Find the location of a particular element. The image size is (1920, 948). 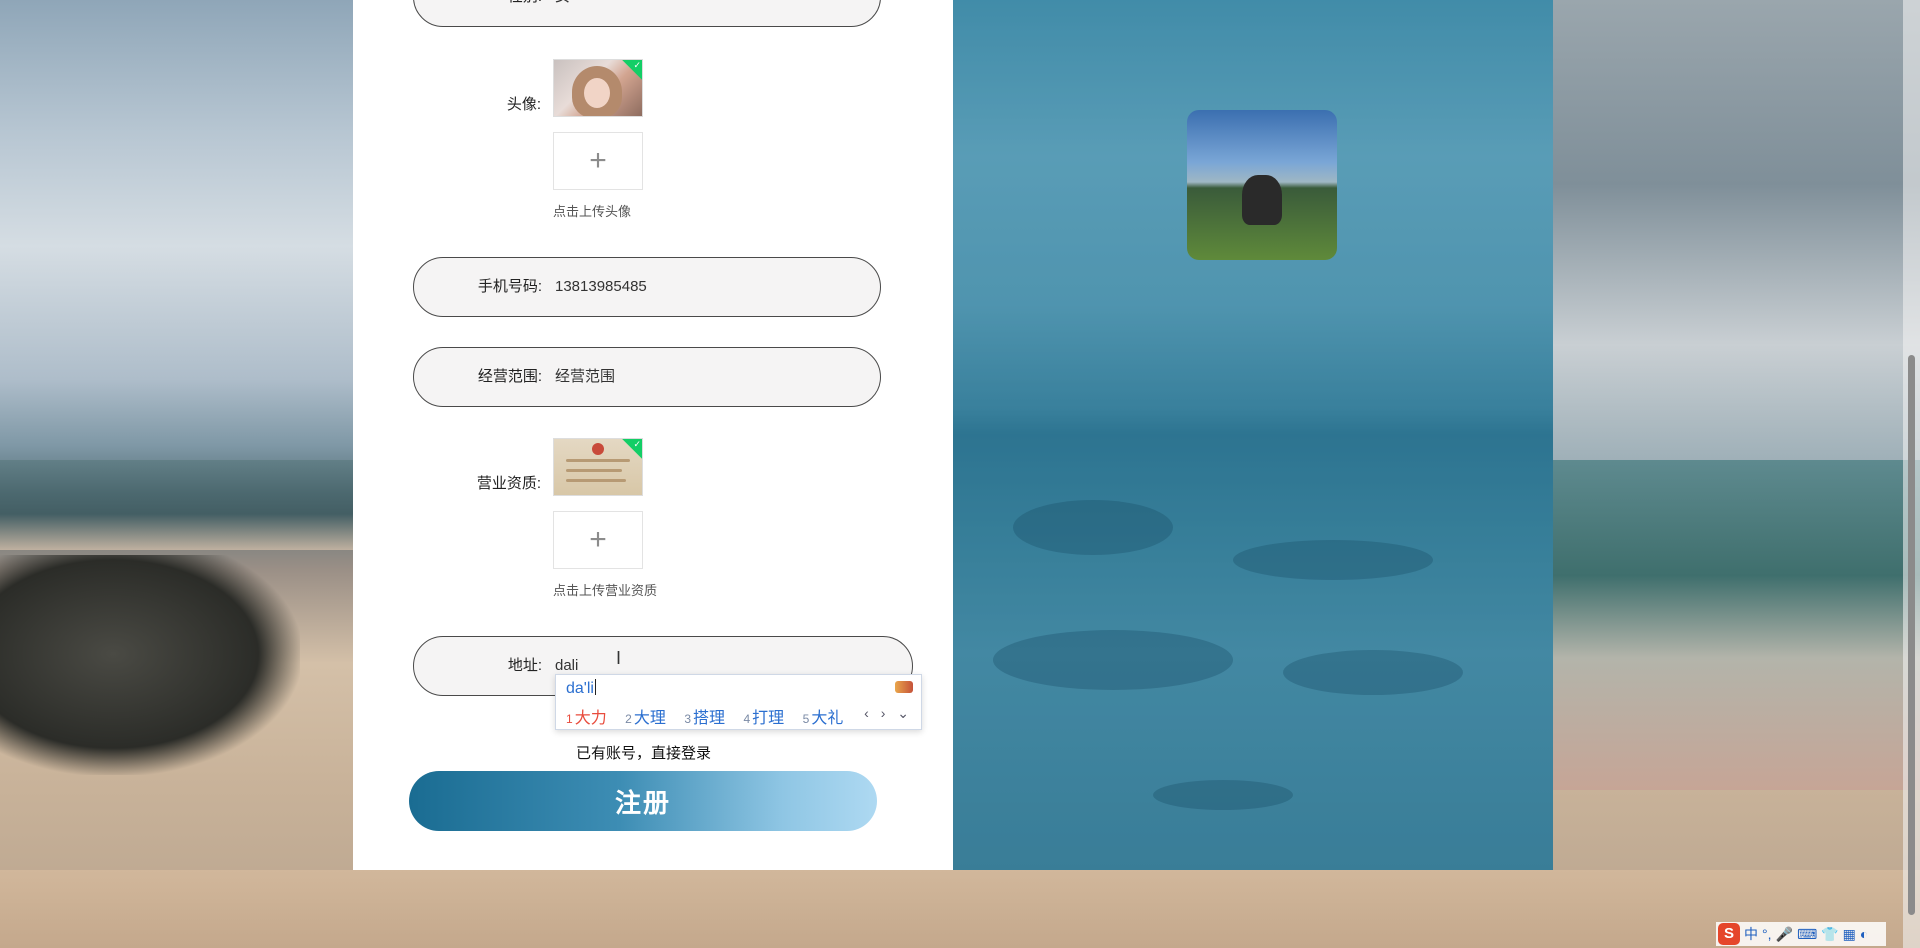

background-sand is located at coordinates (960, 909).